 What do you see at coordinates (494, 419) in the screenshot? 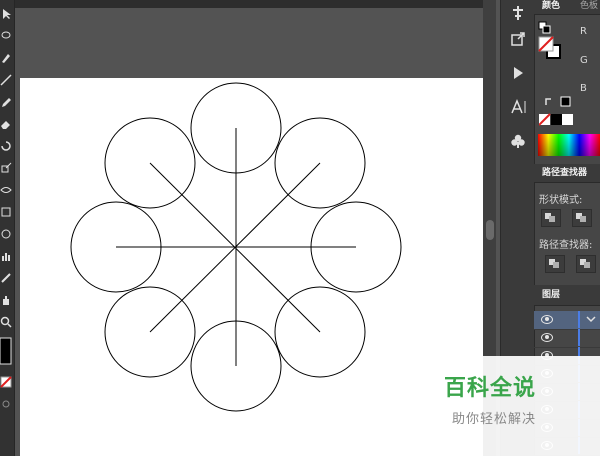
I see `watermark-subtitle: 助你轻松解决` at bounding box center [494, 419].